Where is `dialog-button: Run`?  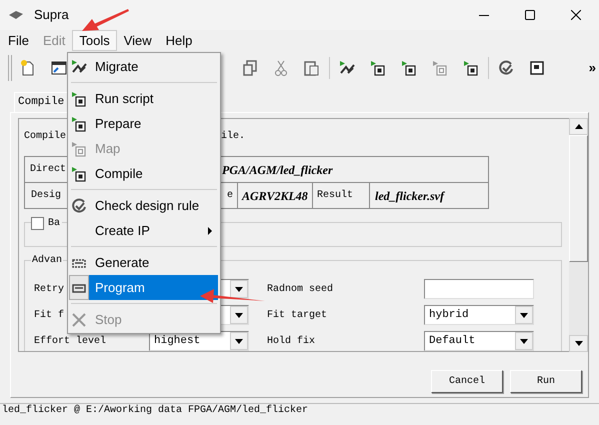 dialog-button: Run is located at coordinates (546, 381).